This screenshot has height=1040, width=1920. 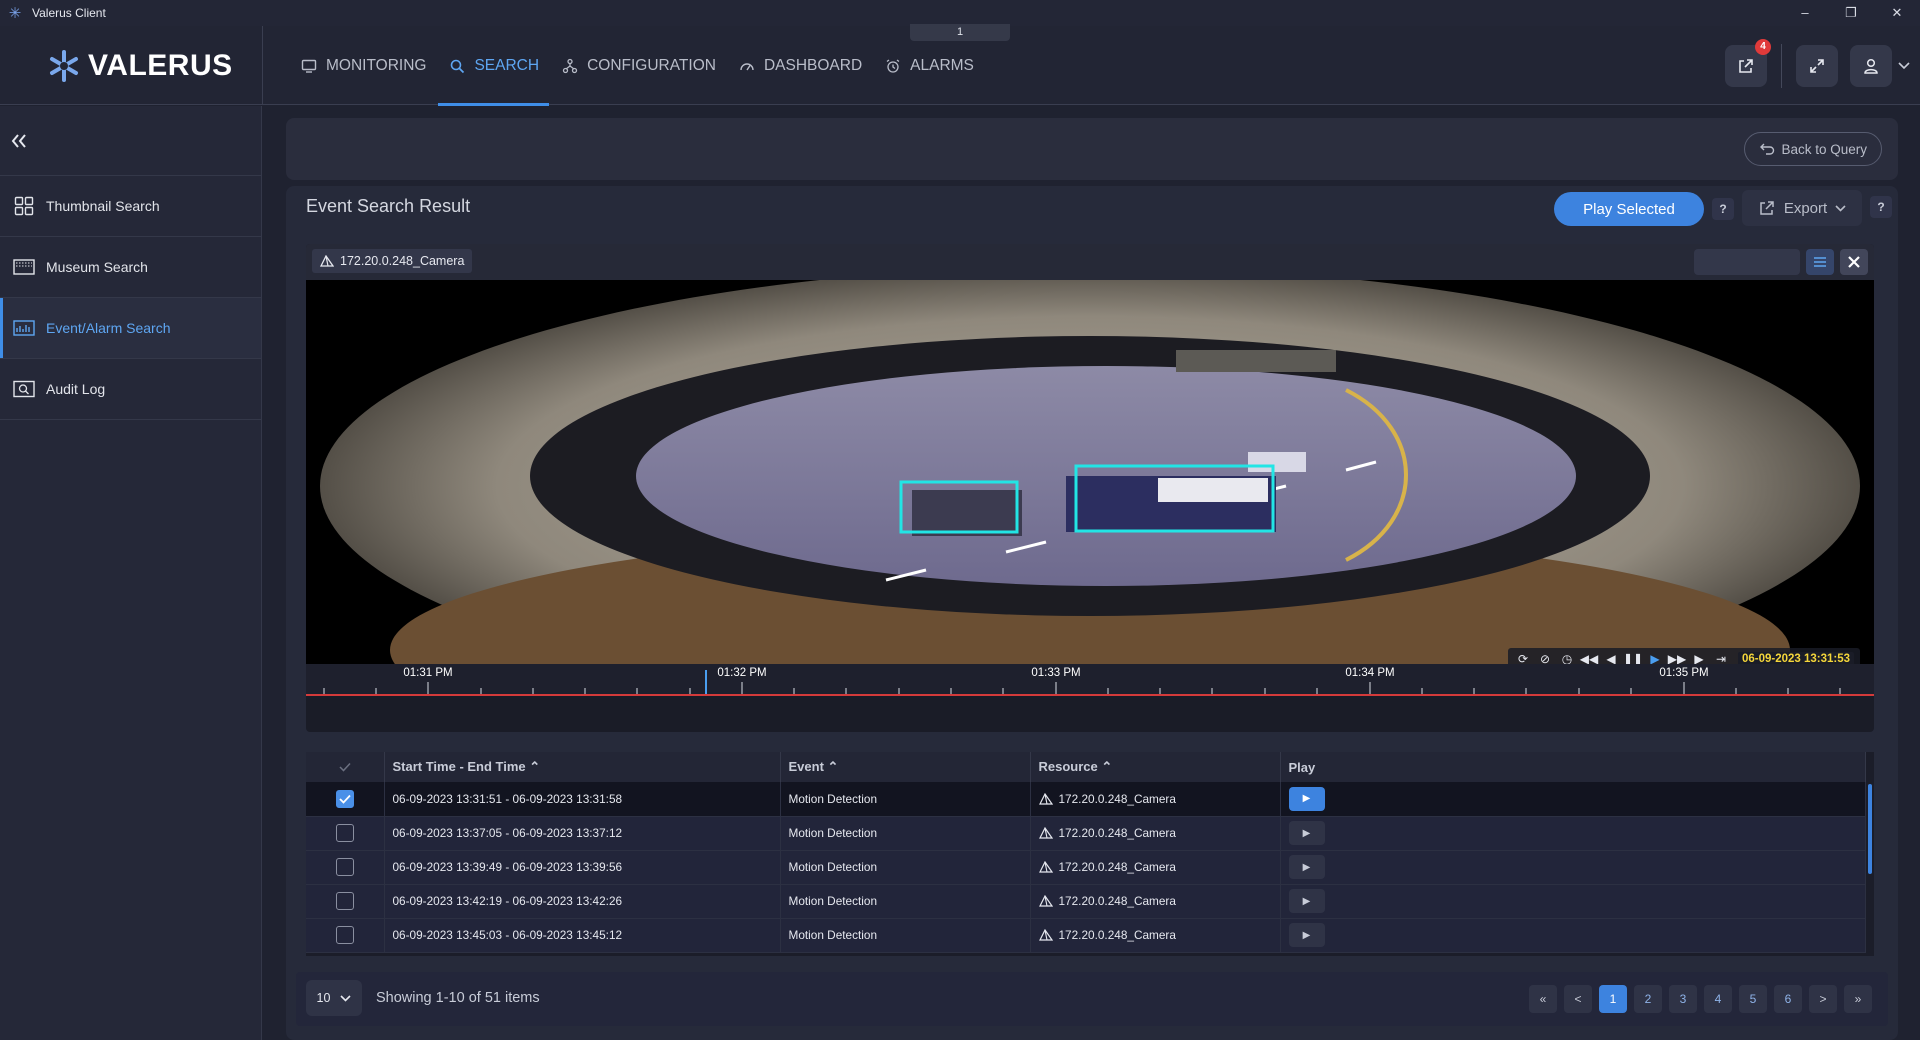 What do you see at coordinates (18, 140) in the screenshot?
I see `double-chevron-left-icon` at bounding box center [18, 140].